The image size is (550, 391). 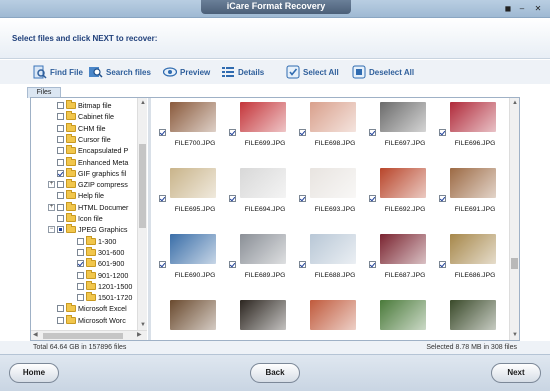 I want to click on back-button: Back, so click(x=275, y=373).